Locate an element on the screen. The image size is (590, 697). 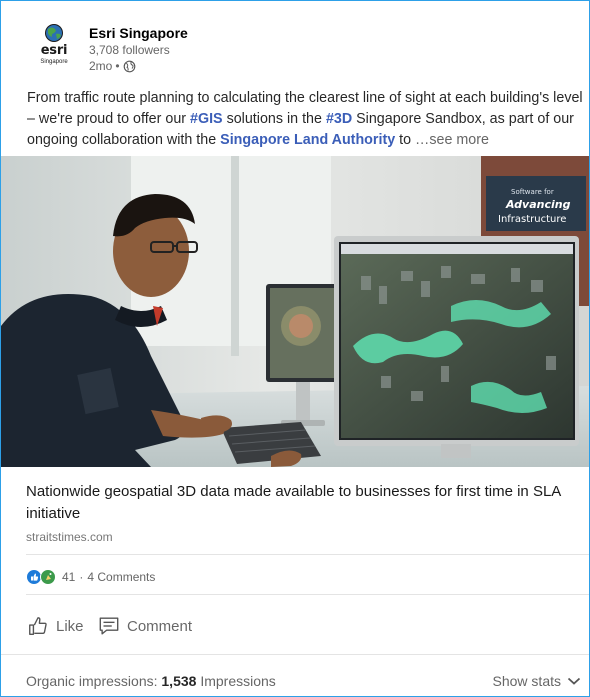
sign-line-1: Software for is located at coordinates (532, 192).